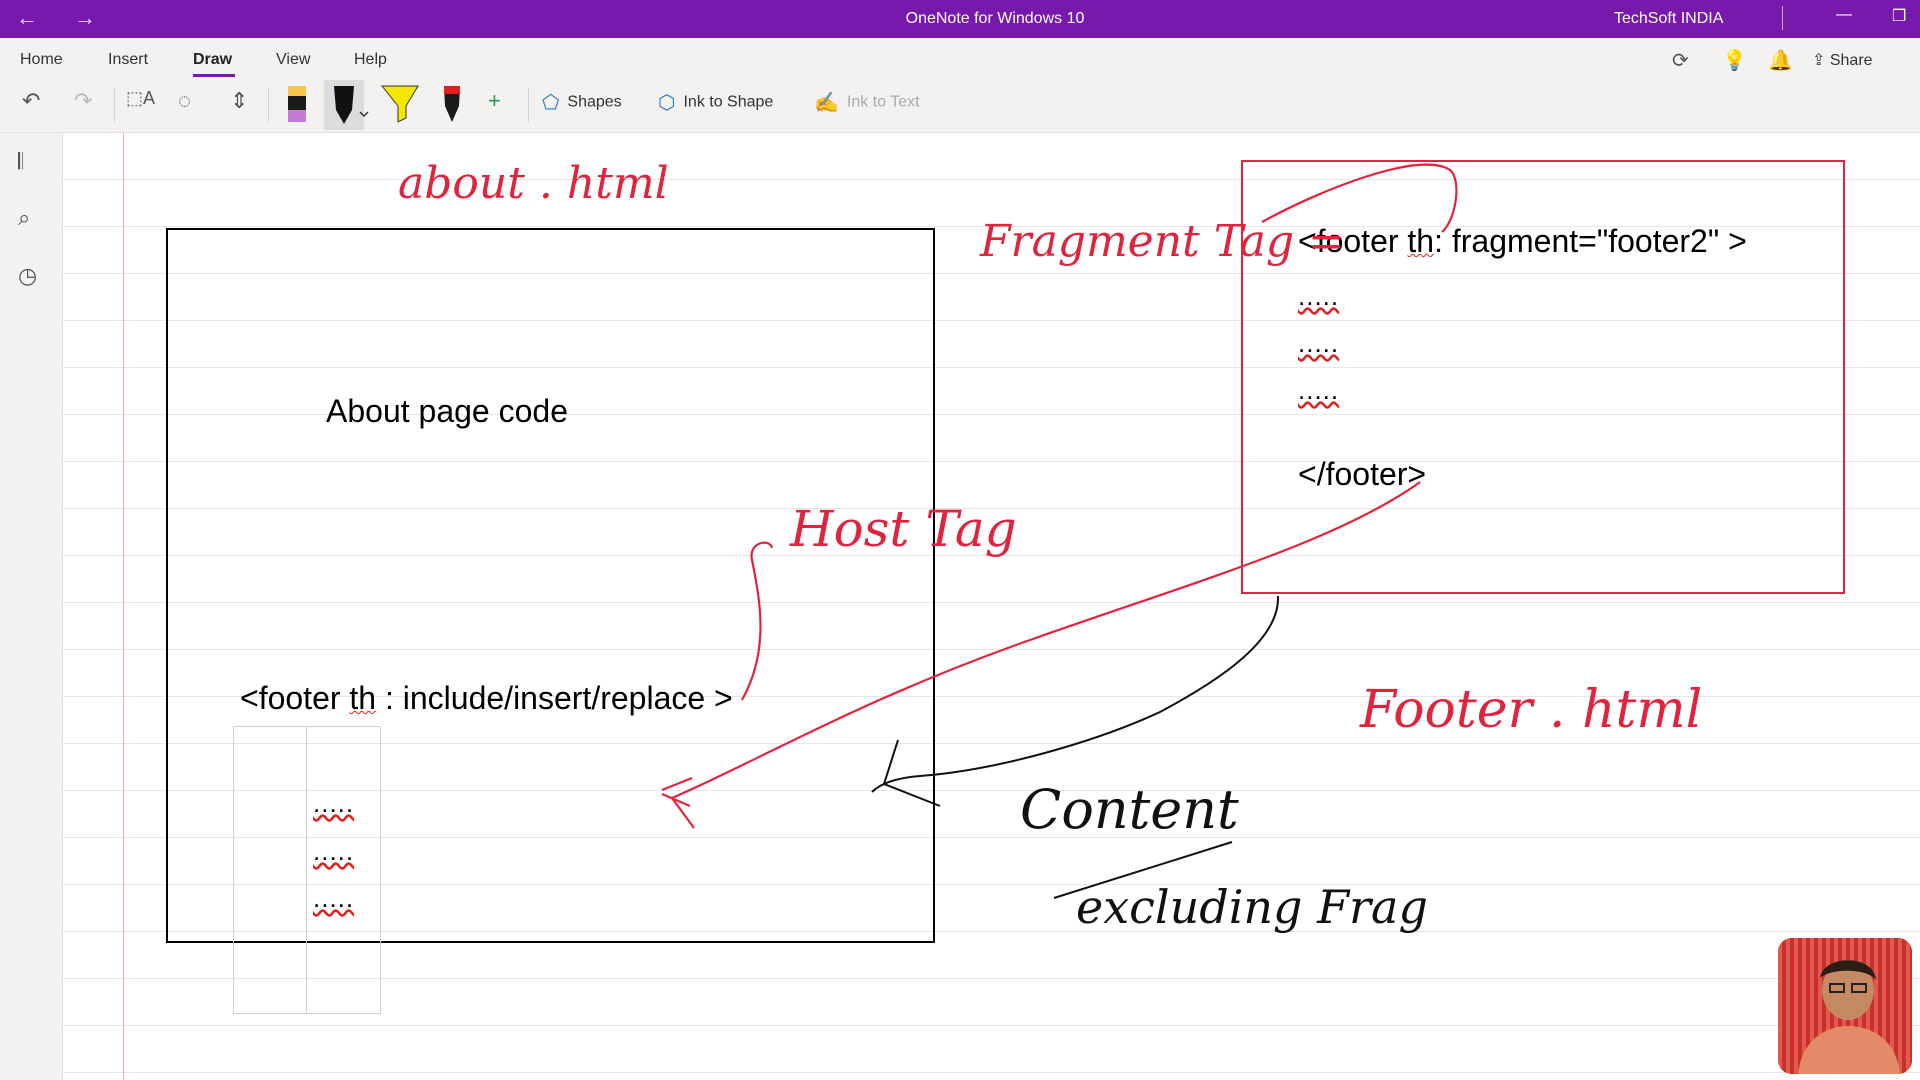 This screenshot has width=1920, height=1080. Describe the element at coordinates (1046, 640) in the screenshot. I see `ink-arrow-fragment-to-host` at that location.